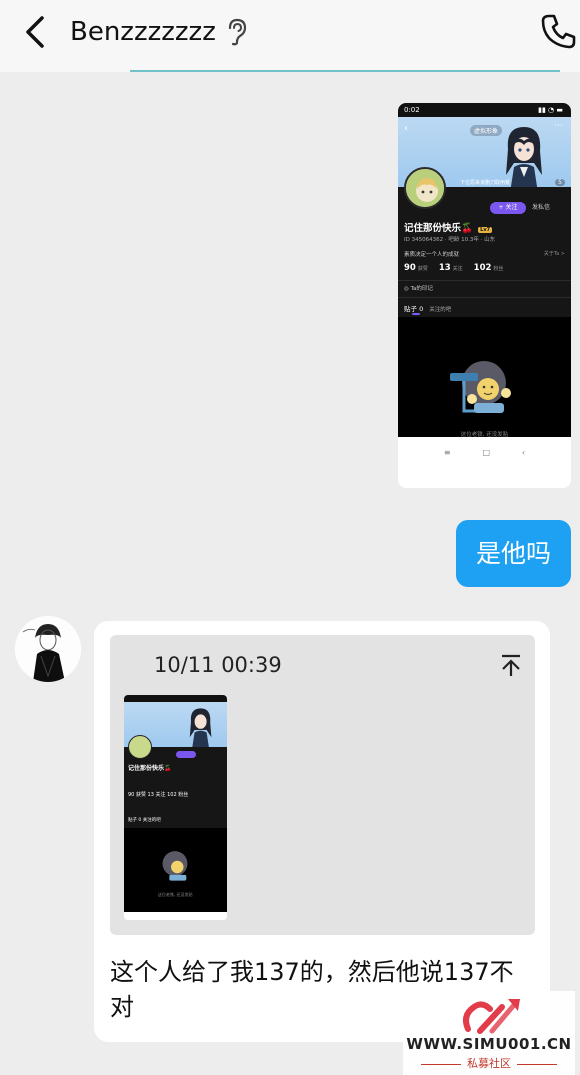  What do you see at coordinates (541, 207) in the screenshot?
I see `message-button: 发私信` at bounding box center [541, 207].